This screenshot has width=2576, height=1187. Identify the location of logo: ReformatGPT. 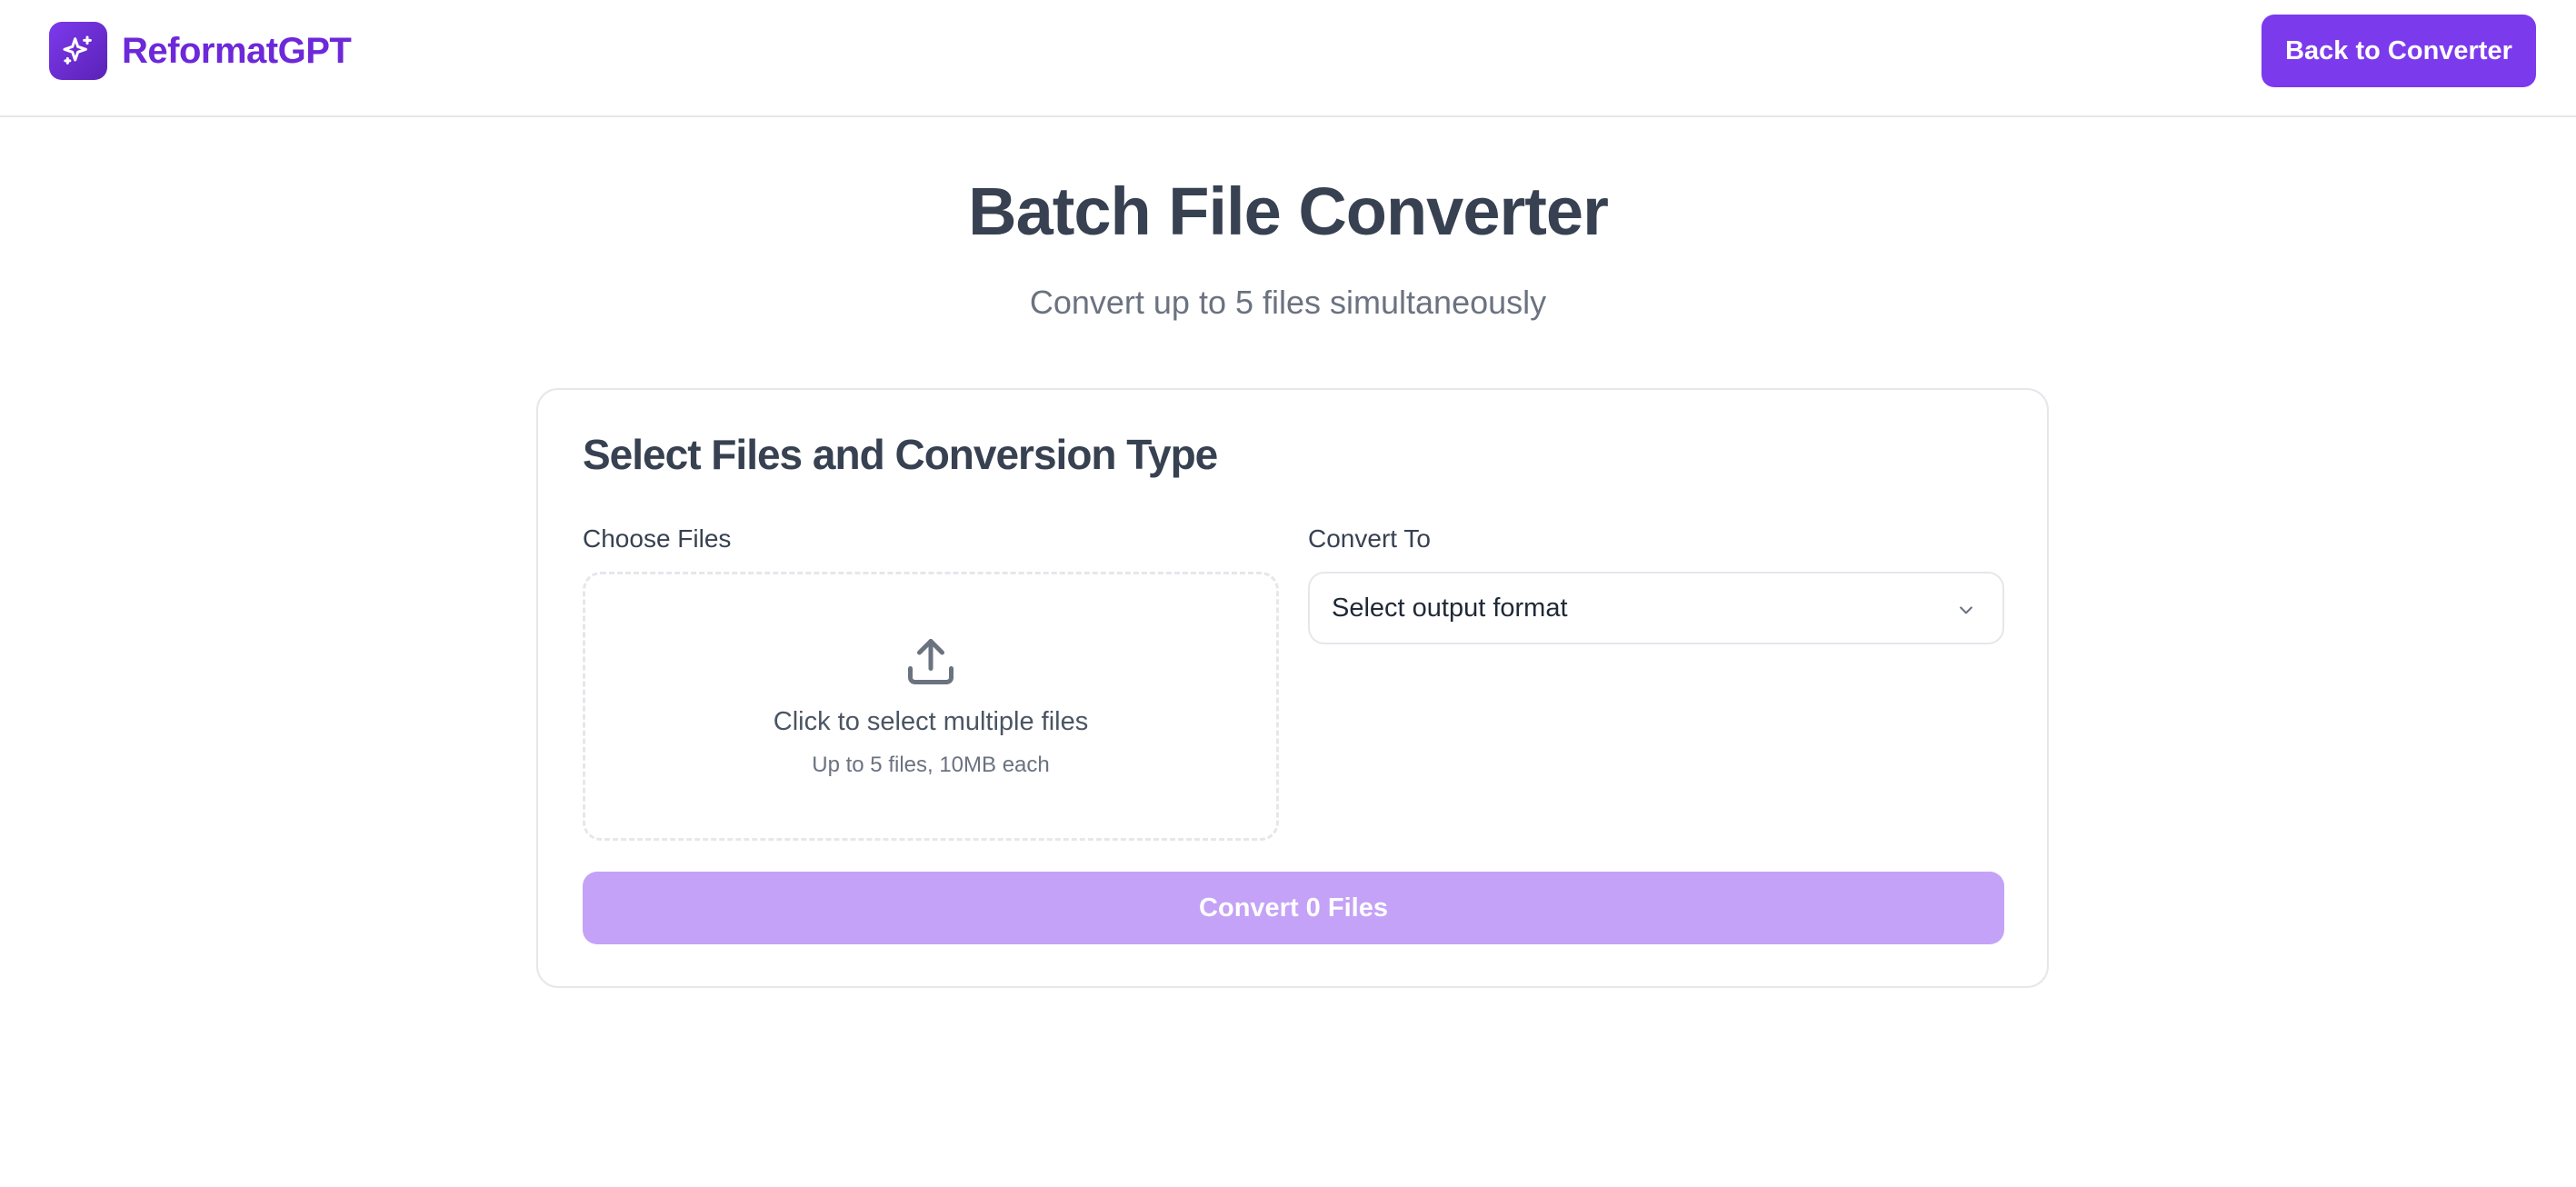
(200, 51).